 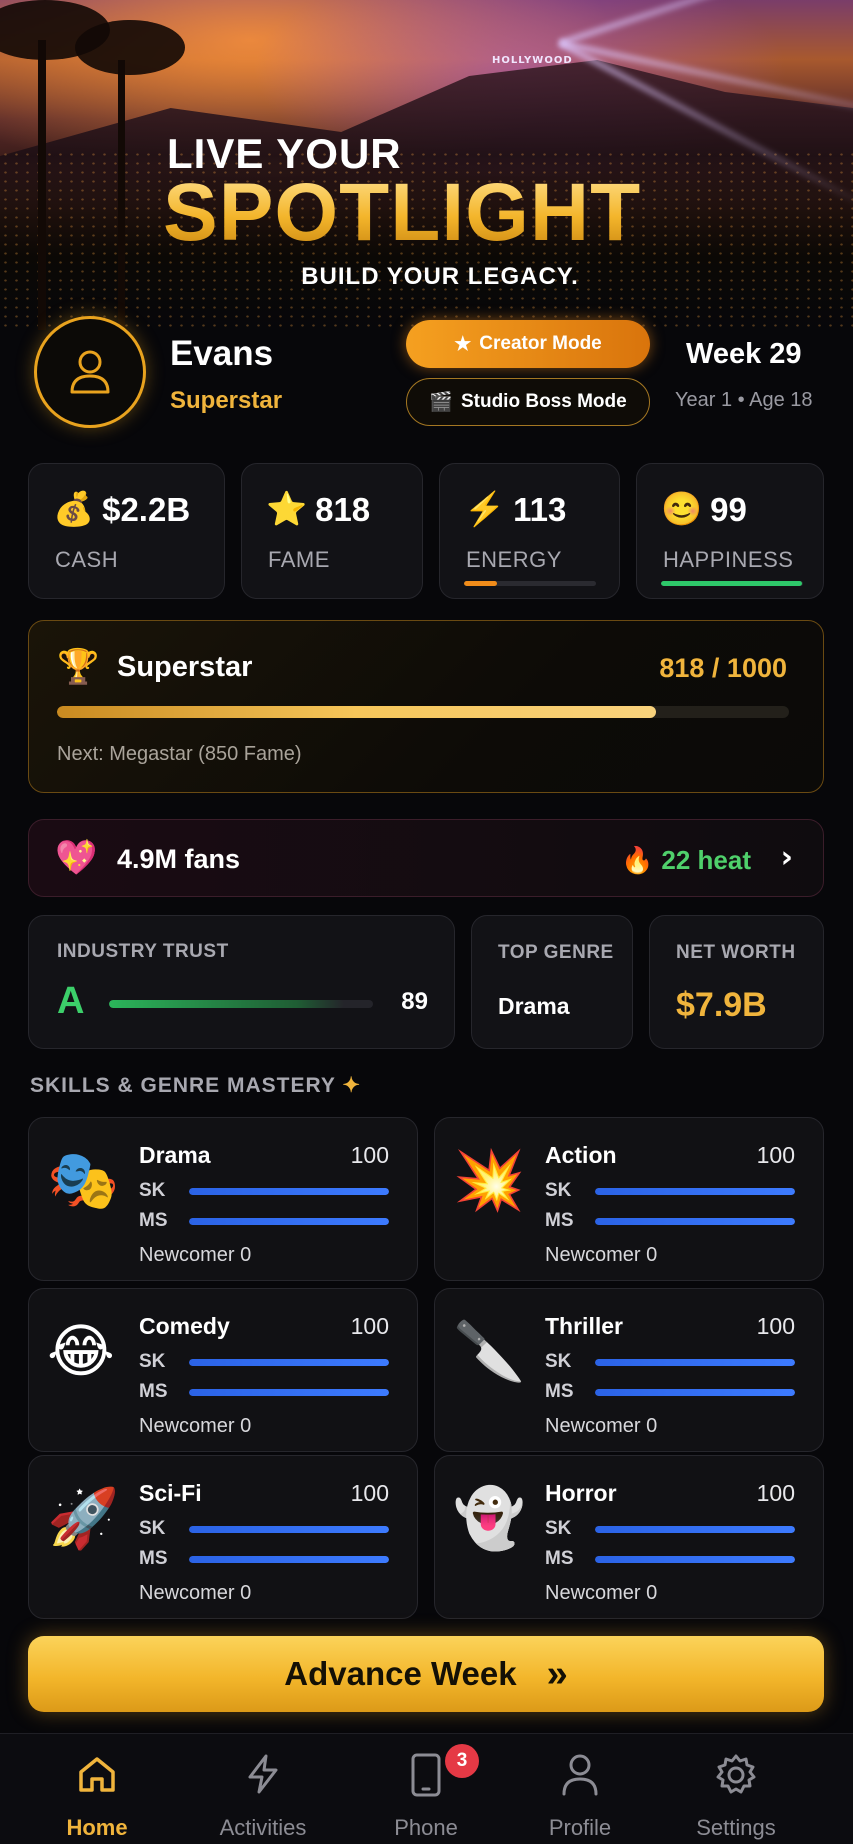 I want to click on nav-settings: Settings, so click(x=736, y=1789).